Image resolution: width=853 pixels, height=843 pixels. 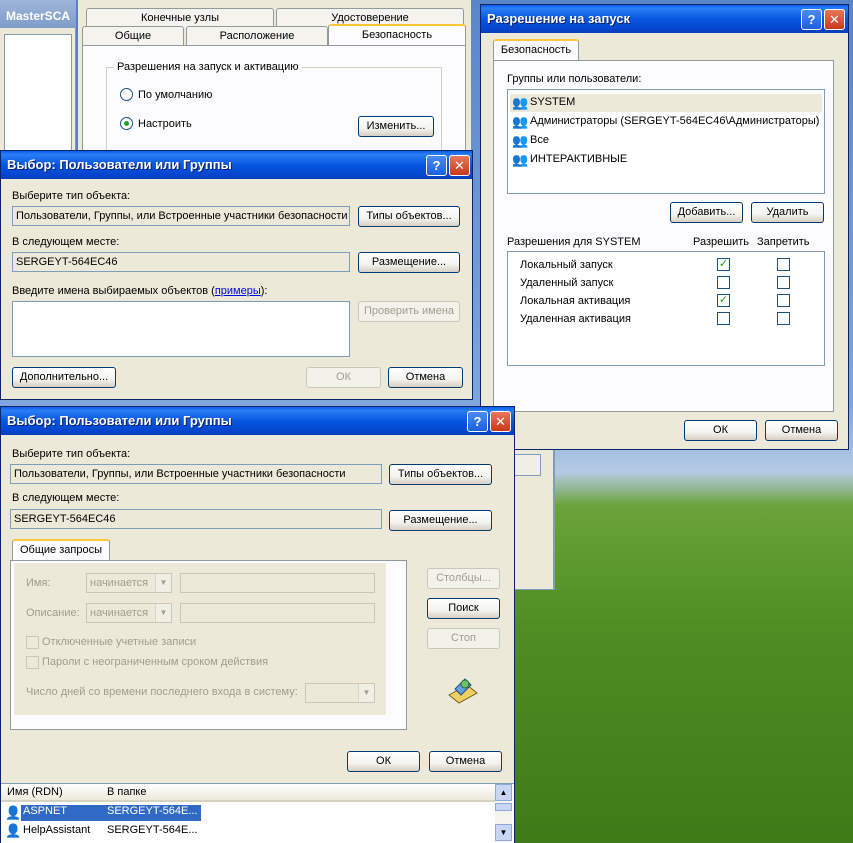 I want to click on launch-activation-group-title: Разрешения на запуск и активацию, so click(x=208, y=67).